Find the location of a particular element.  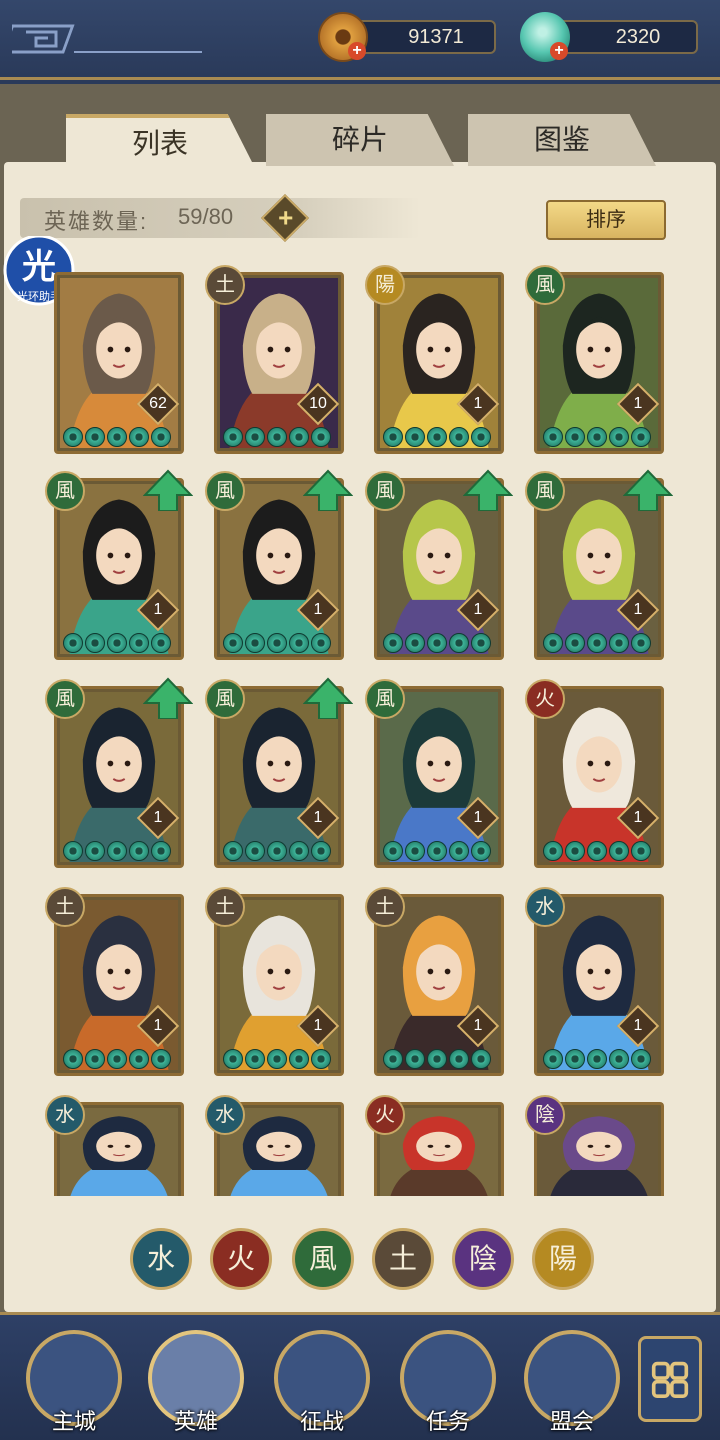

nav-label: 任务 is located at coordinates (447, 1421).